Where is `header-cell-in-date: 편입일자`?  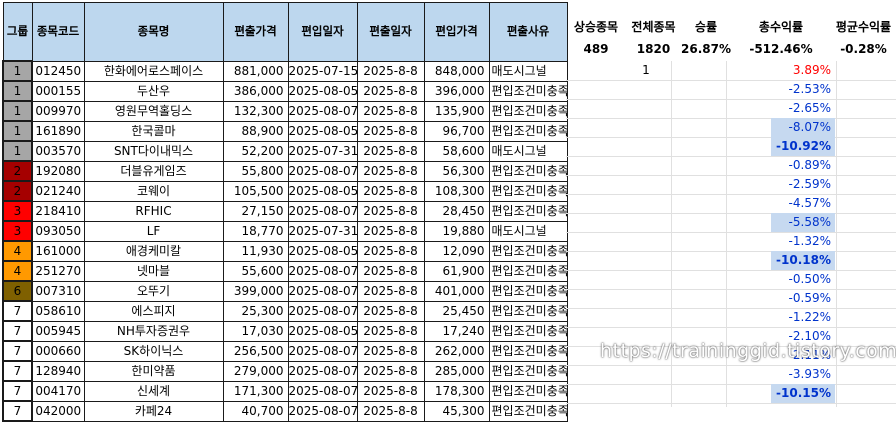 header-cell-in-date: 편입일자 is located at coordinates (322, 32).